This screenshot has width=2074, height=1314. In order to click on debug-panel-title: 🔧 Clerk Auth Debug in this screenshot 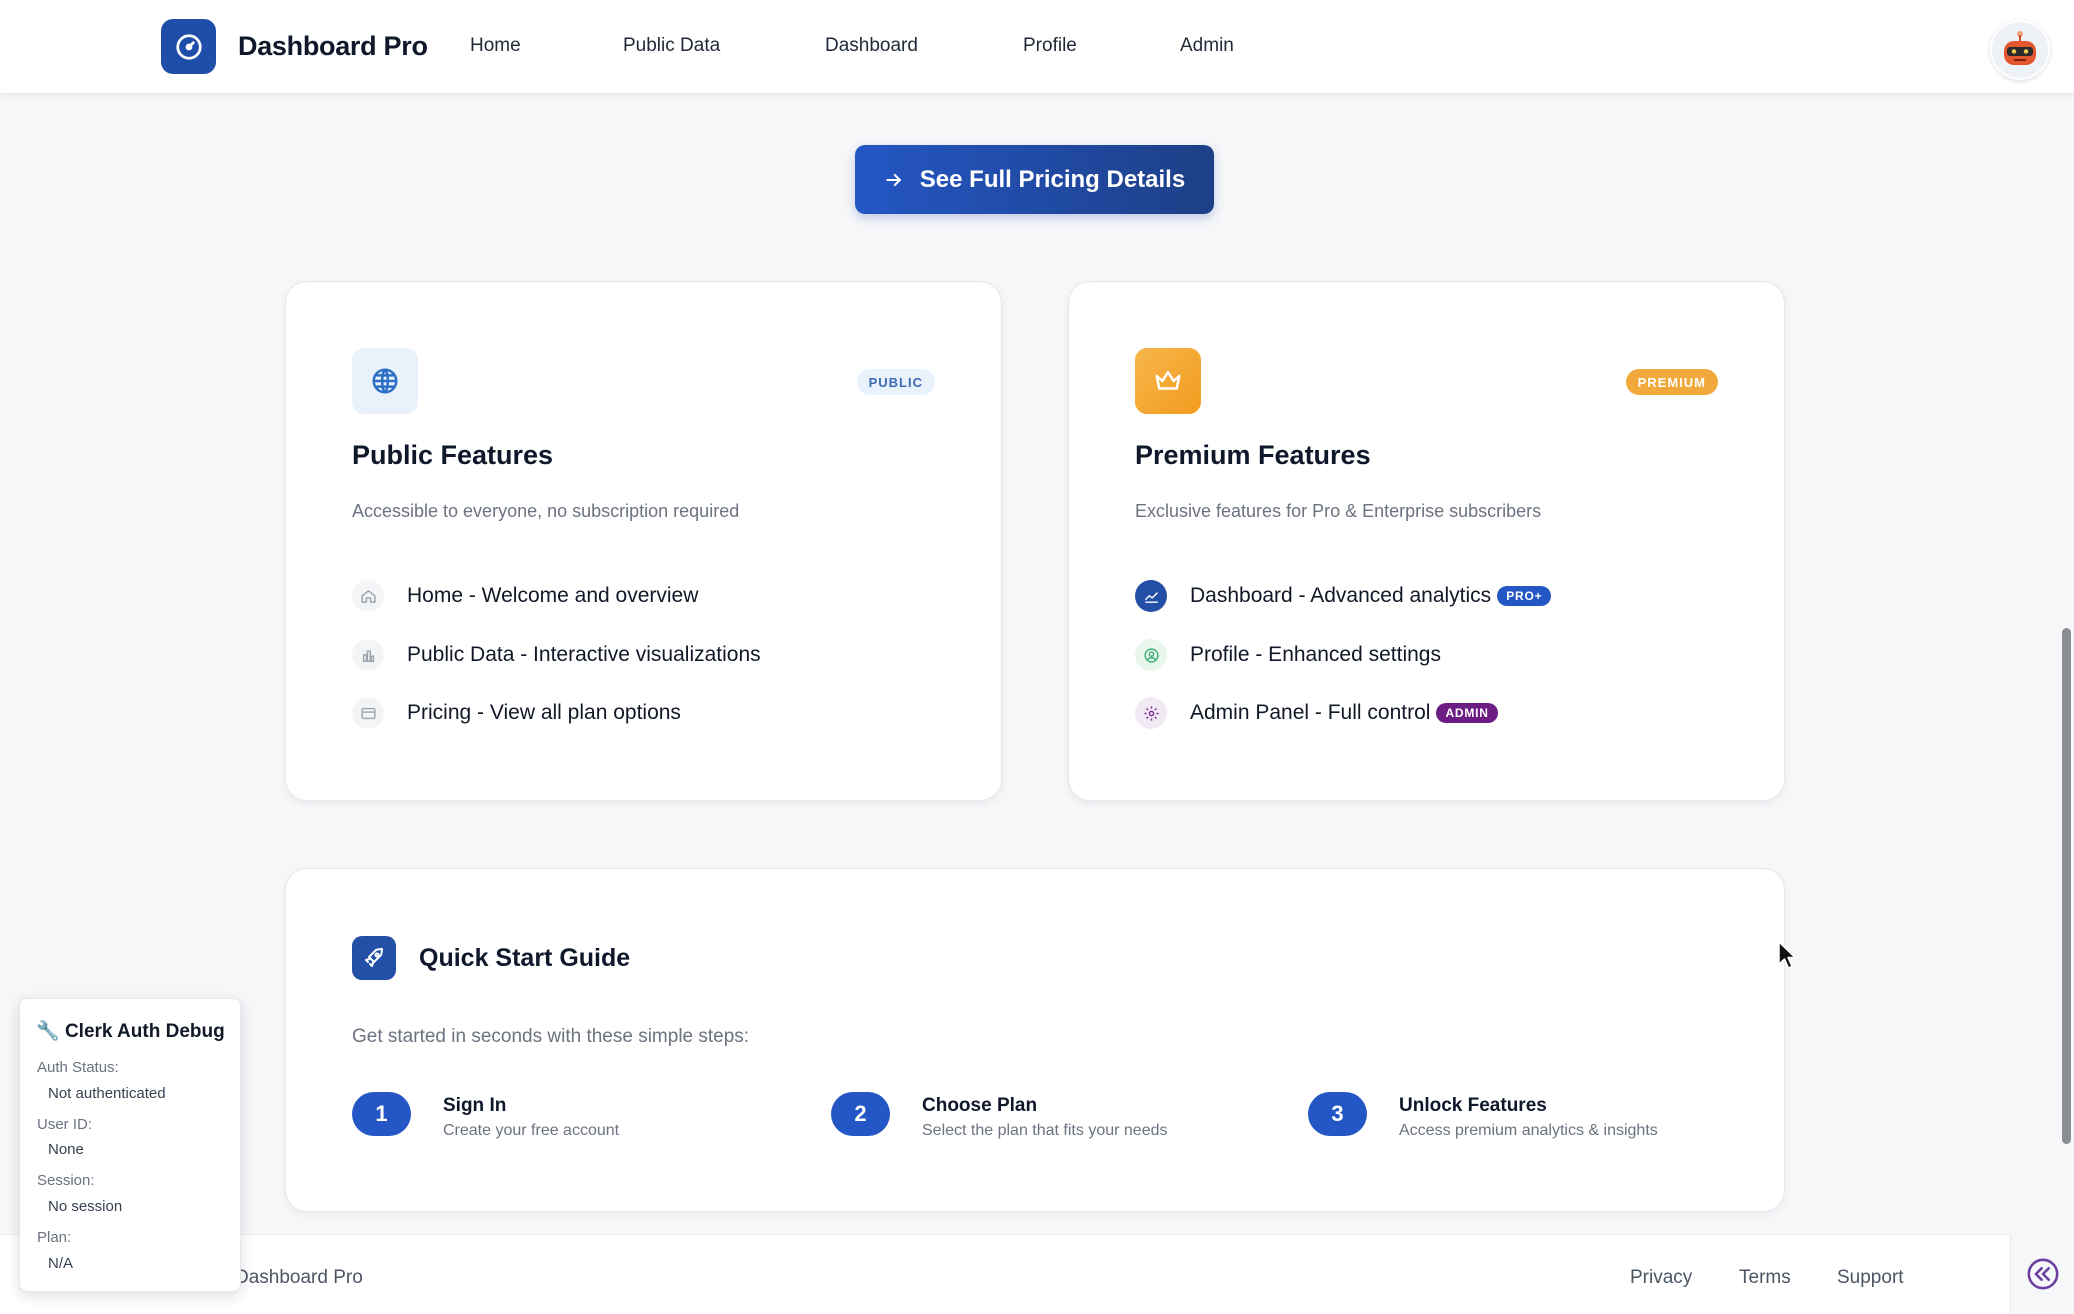, I will do `click(130, 1031)`.